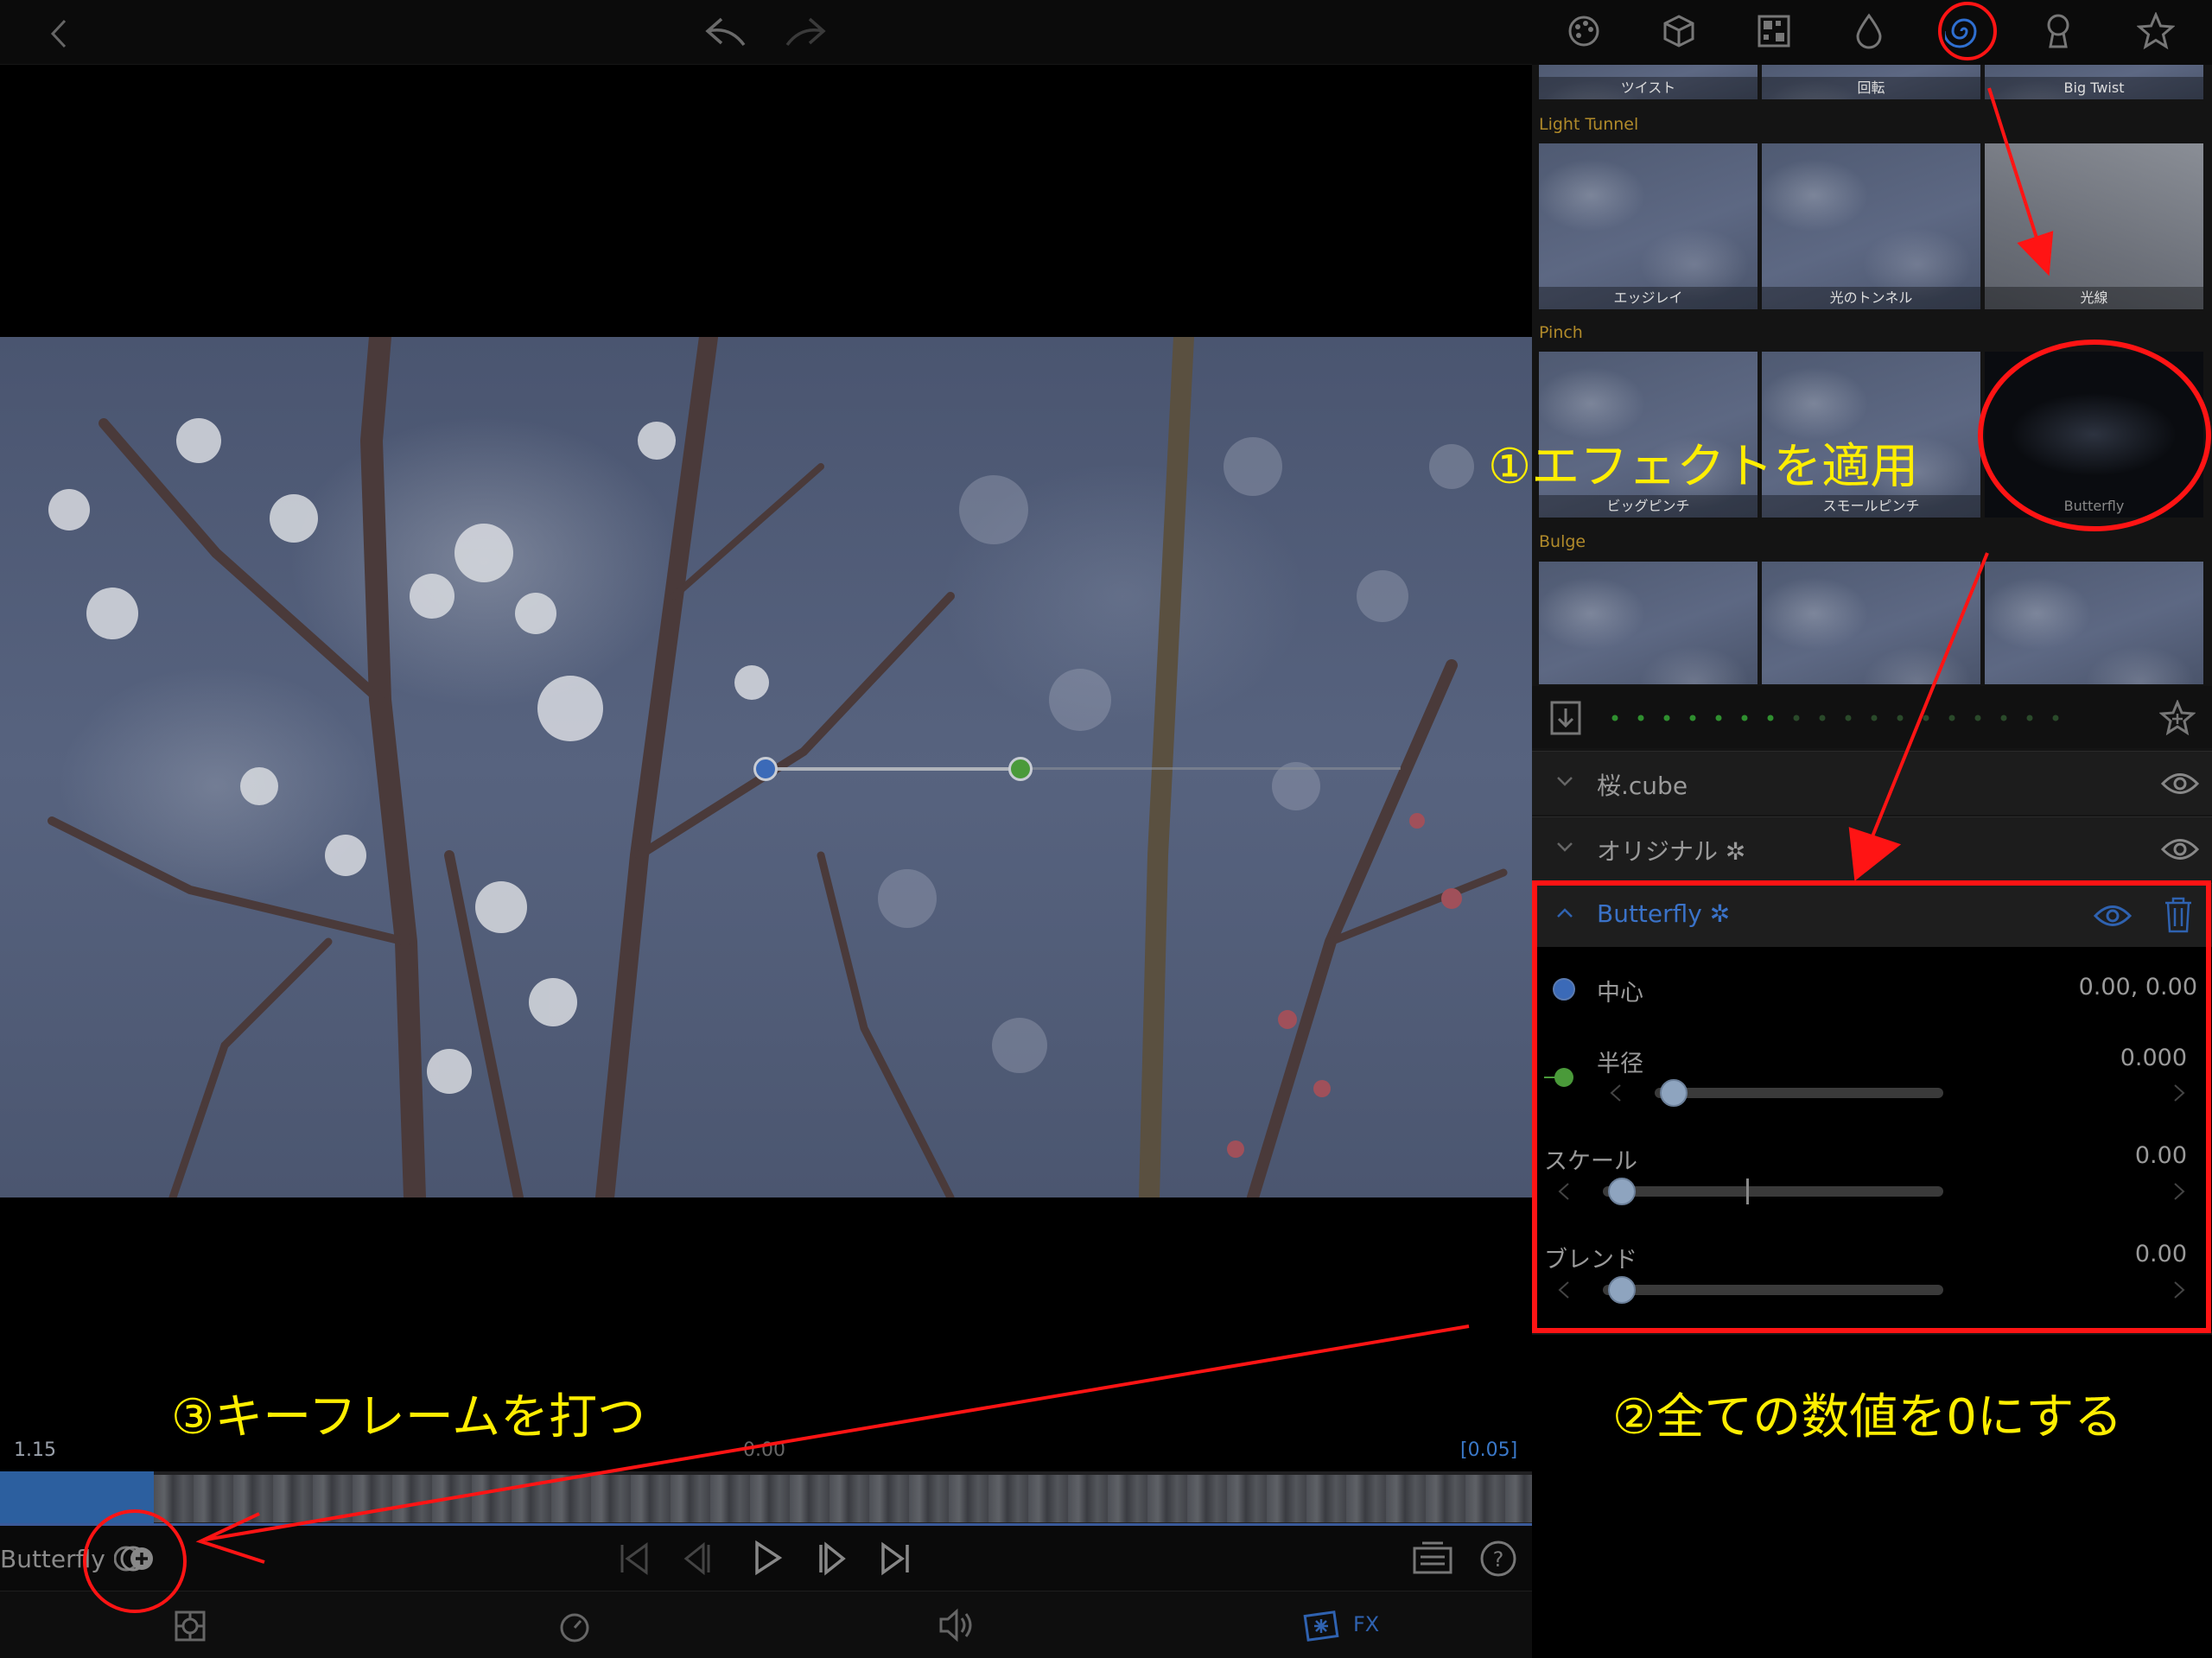 The width and height of the screenshot is (2212, 1658). What do you see at coordinates (58, 33) in the screenshot?
I see `back-icon` at bounding box center [58, 33].